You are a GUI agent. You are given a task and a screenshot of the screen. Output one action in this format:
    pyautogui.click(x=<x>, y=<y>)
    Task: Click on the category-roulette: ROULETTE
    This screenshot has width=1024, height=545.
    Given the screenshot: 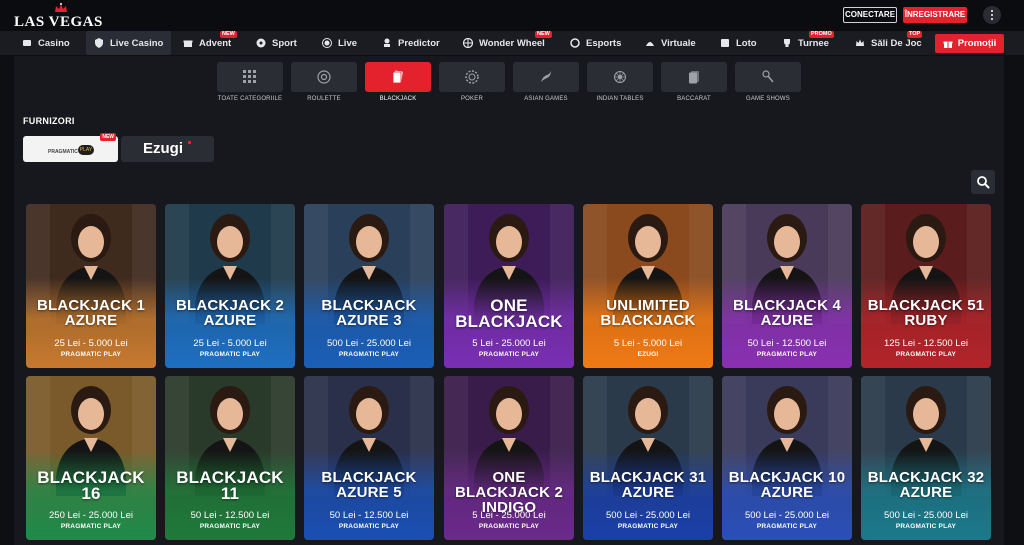 What is the action you would take?
    pyautogui.click(x=324, y=82)
    